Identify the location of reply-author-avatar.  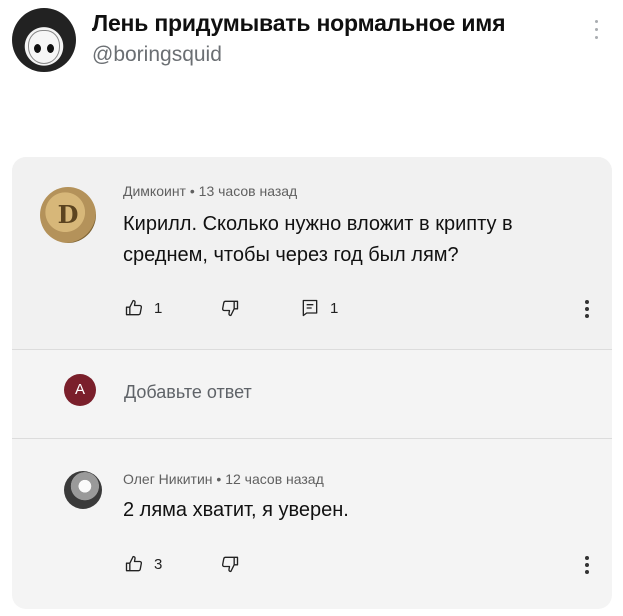
(83, 490).